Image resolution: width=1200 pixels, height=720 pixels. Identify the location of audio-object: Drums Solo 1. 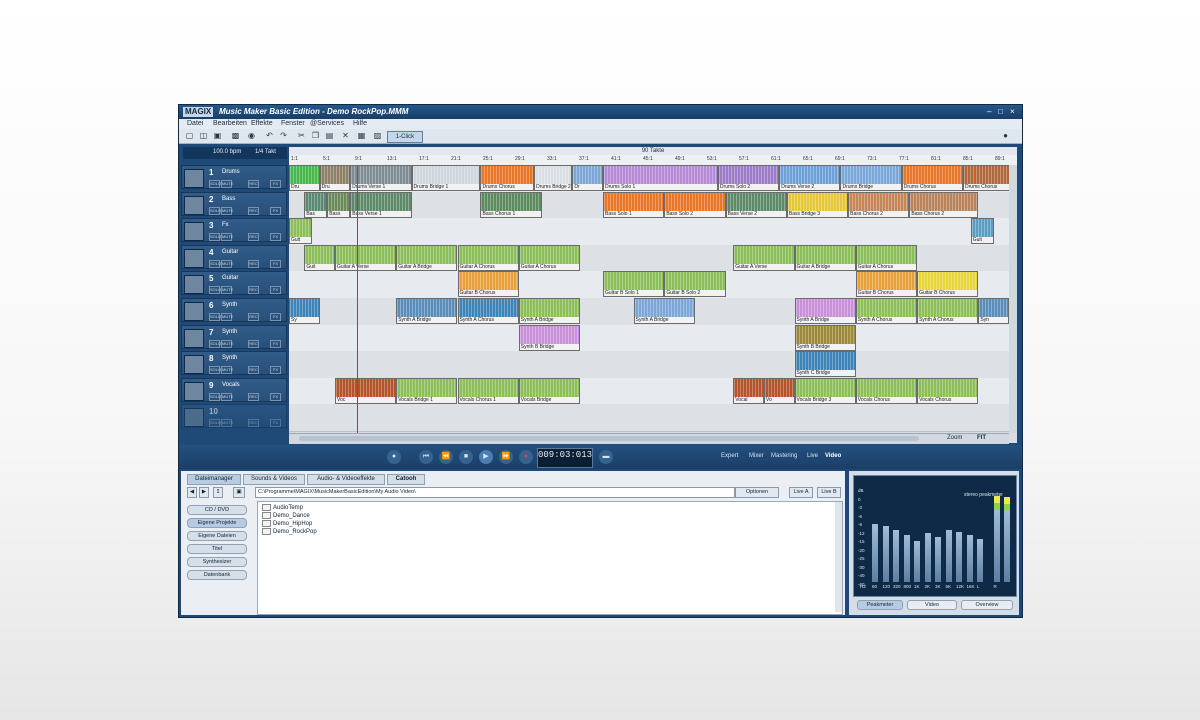
(660, 178).